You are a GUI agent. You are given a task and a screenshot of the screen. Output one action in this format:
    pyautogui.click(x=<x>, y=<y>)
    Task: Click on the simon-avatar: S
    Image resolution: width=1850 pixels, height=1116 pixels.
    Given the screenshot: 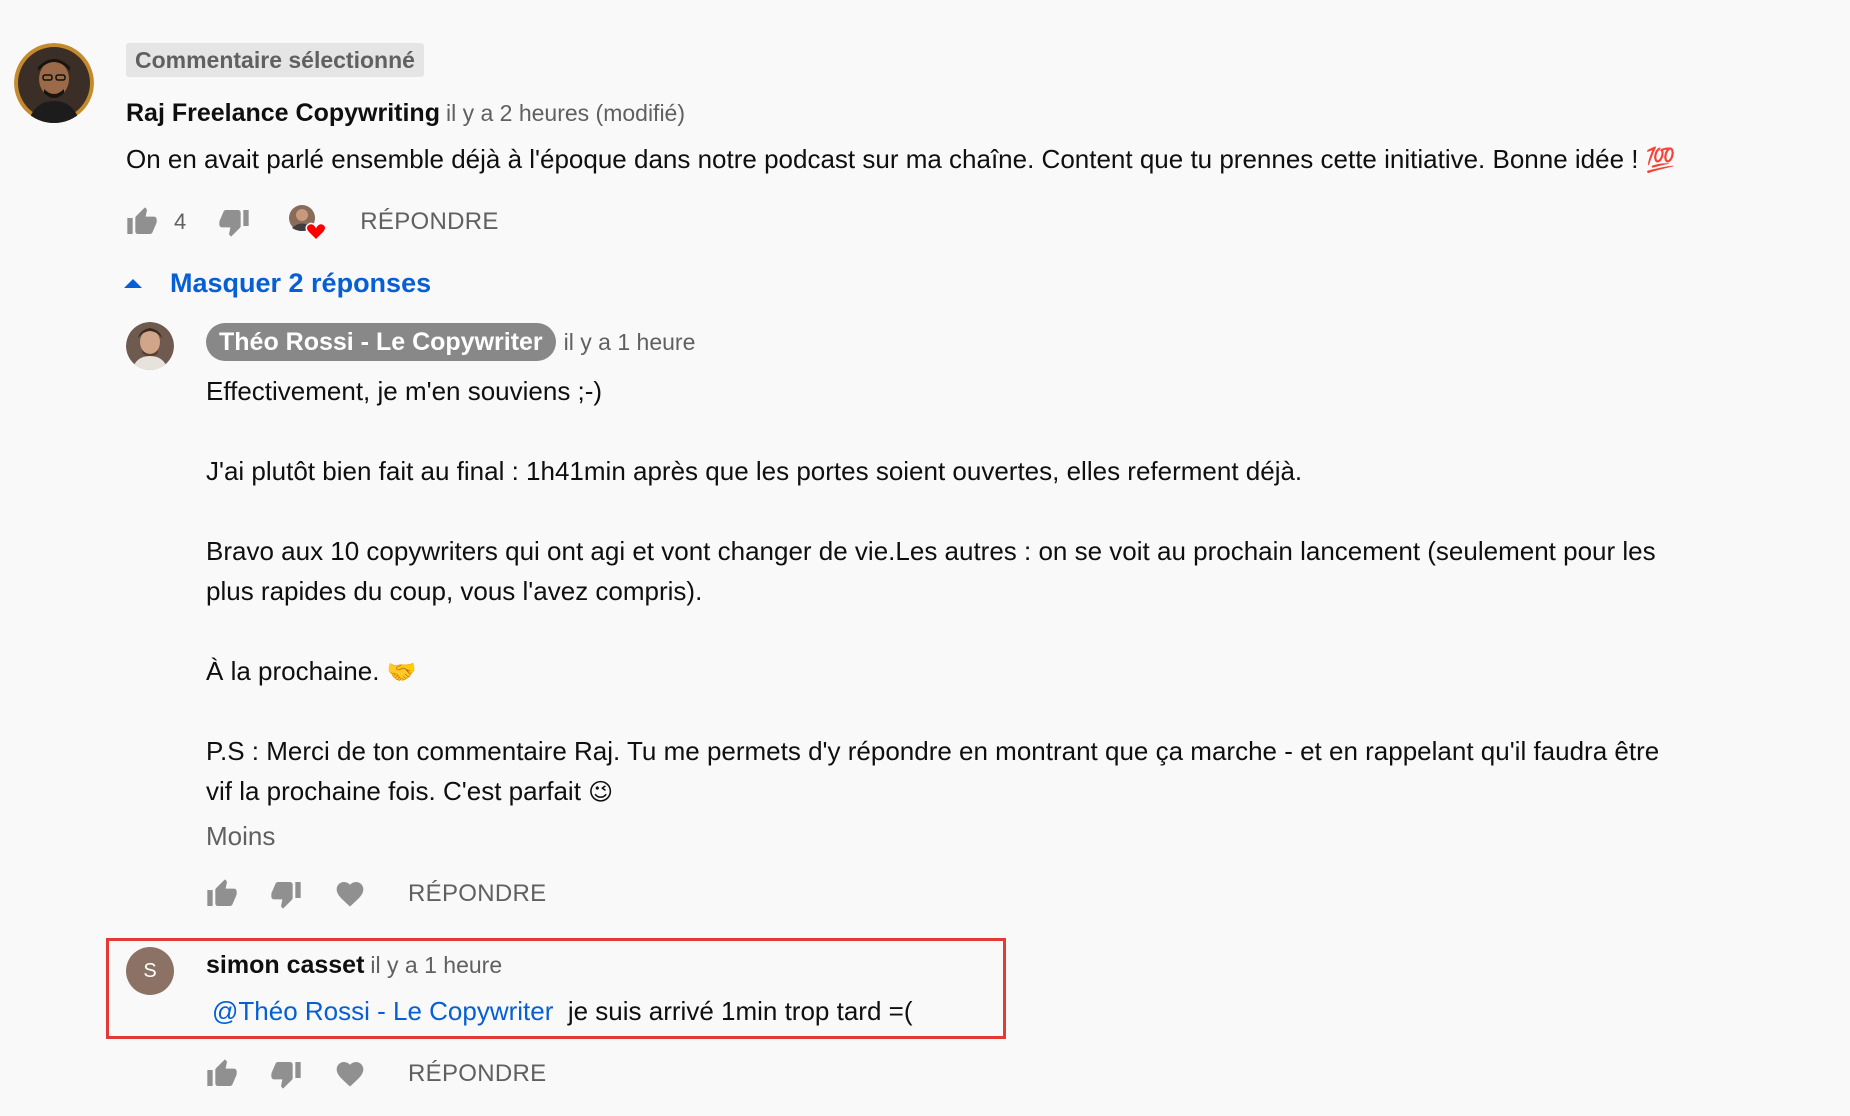 What is the action you would take?
    pyautogui.click(x=150, y=971)
    